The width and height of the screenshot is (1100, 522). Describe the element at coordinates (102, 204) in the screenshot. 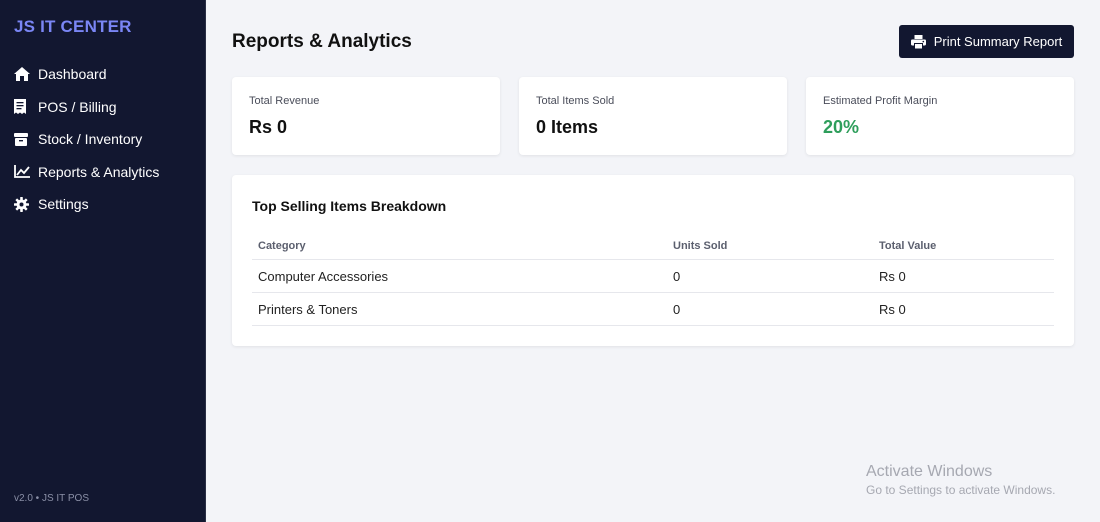

I see `sidebar-item-settings: Settings` at that location.